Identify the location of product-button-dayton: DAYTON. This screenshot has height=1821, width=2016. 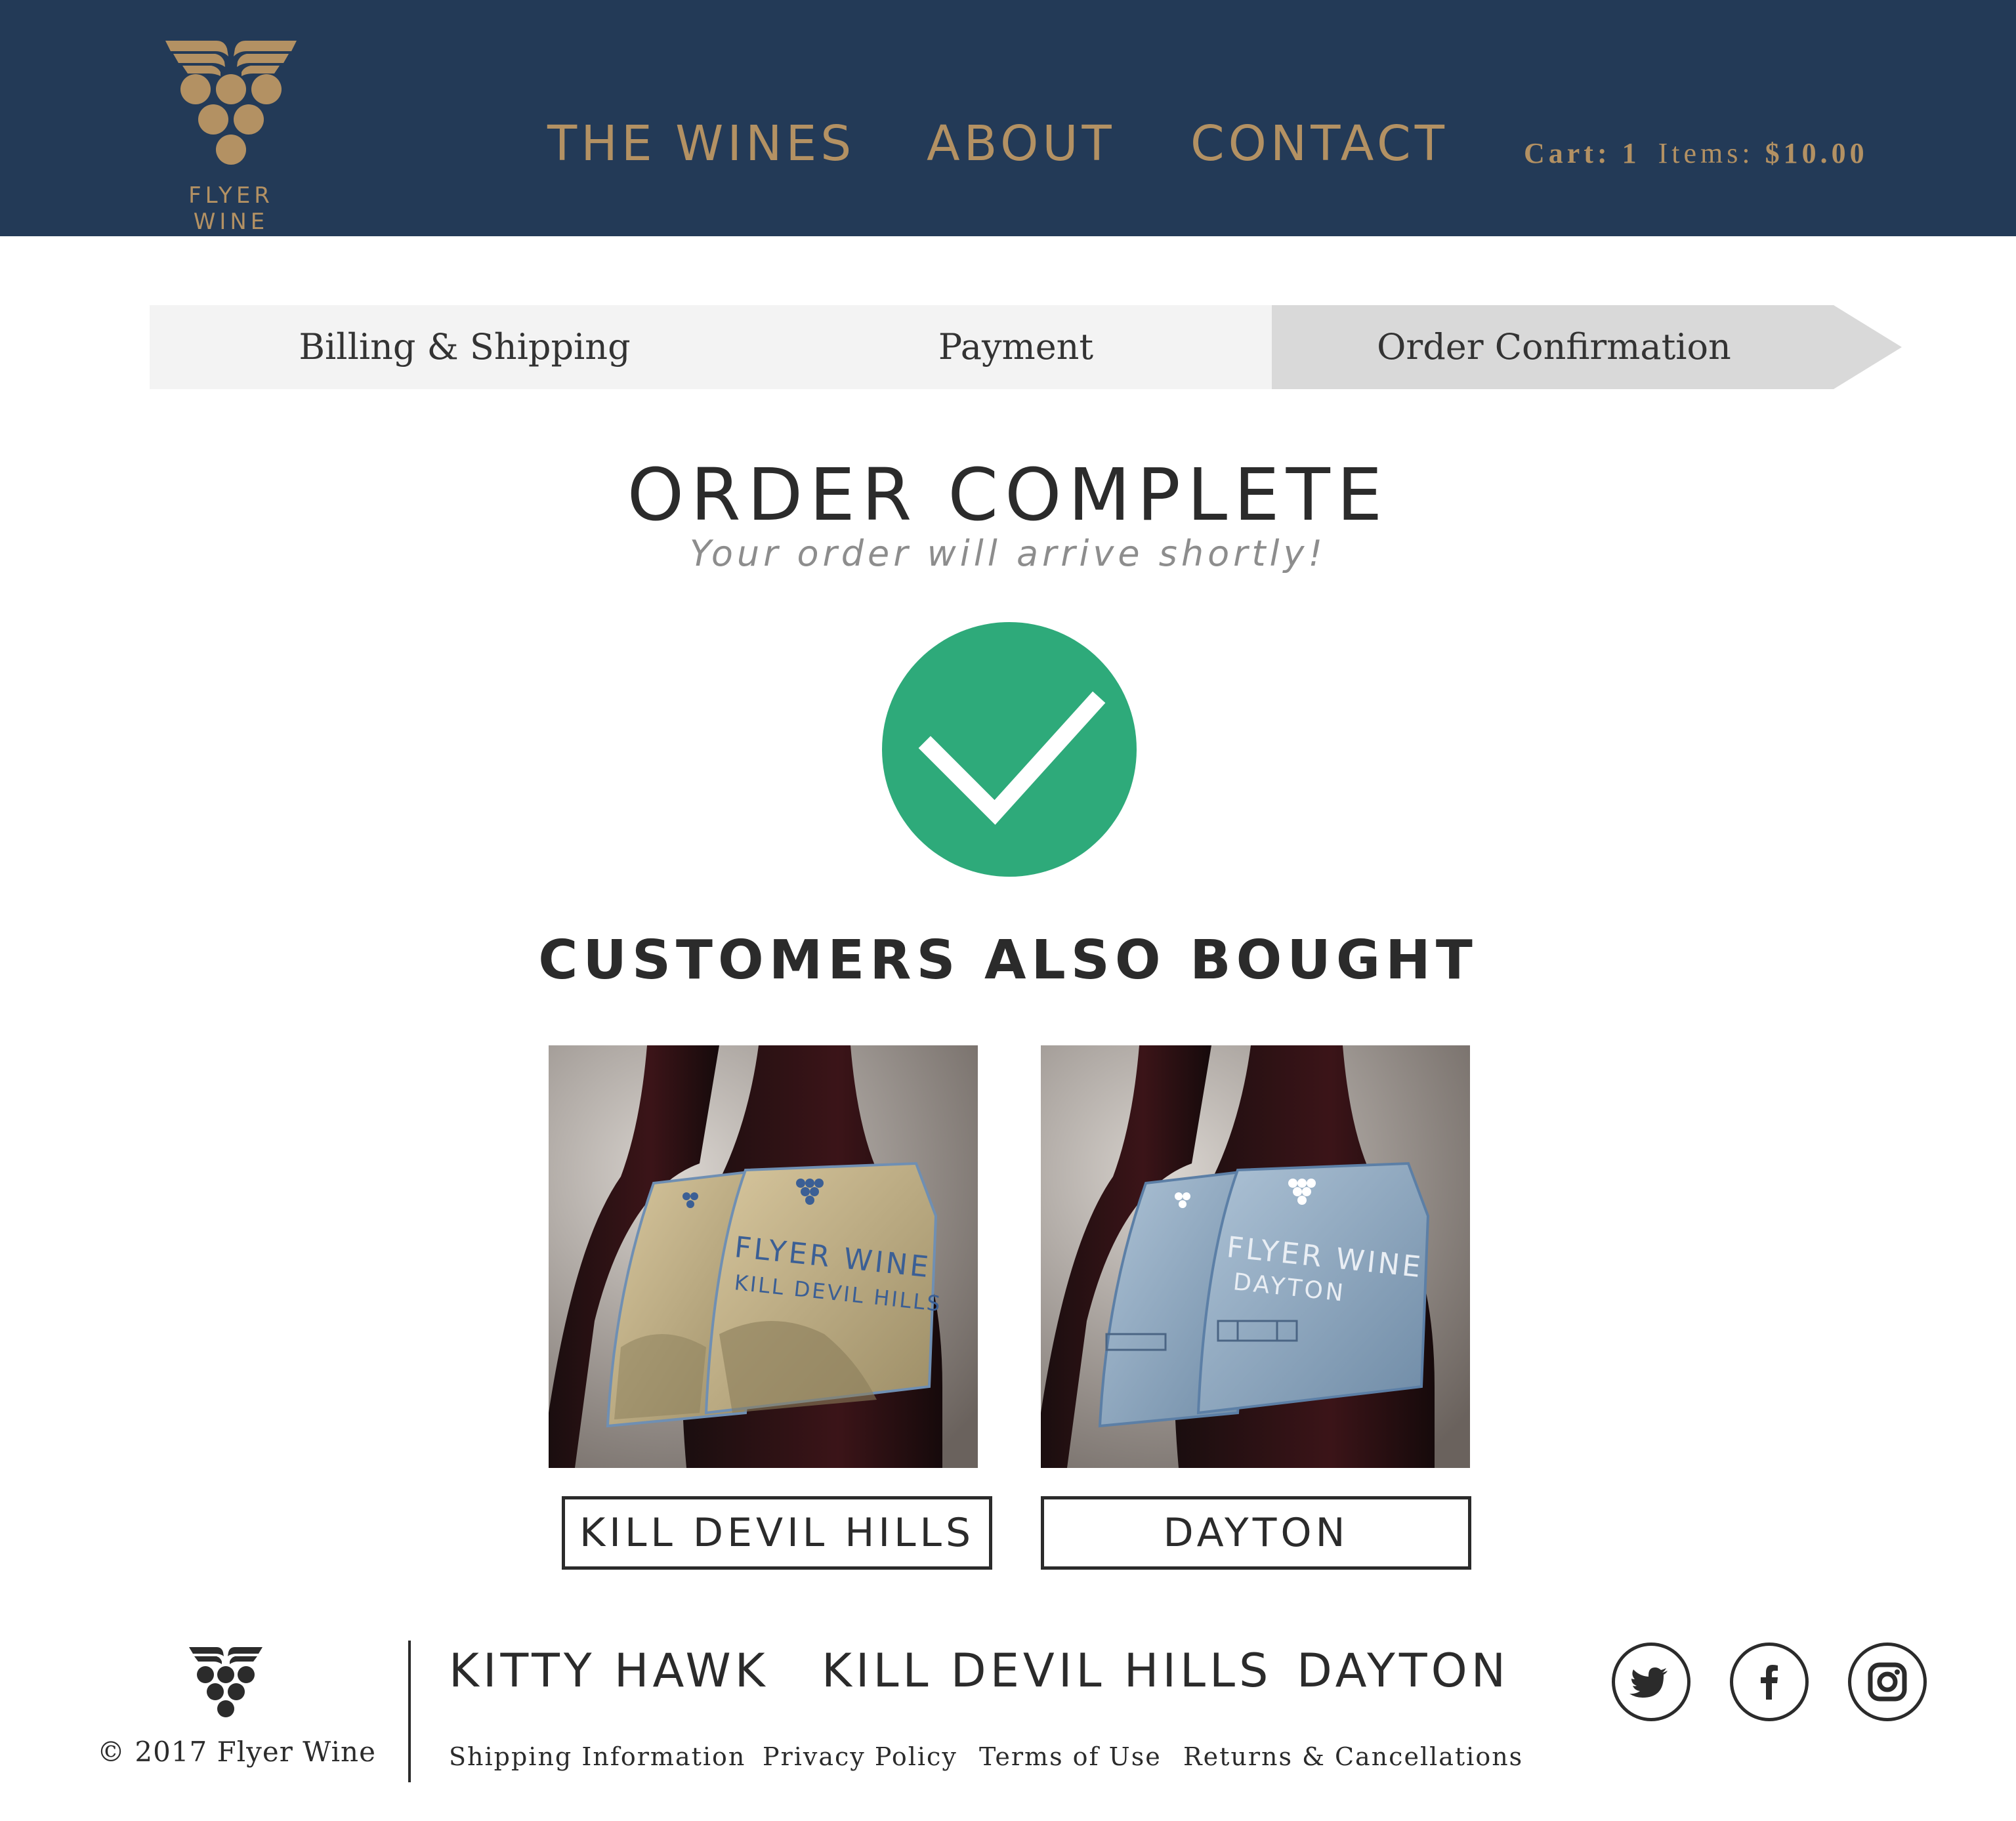
(1256, 1533).